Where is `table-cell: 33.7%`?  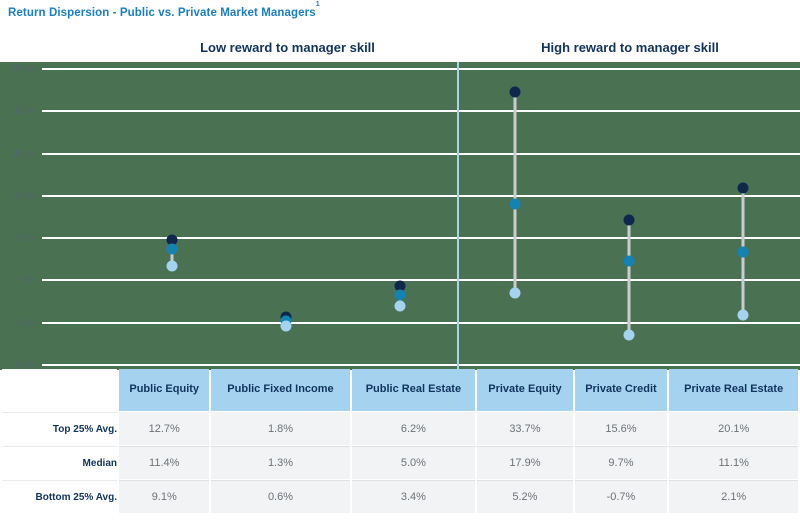
table-cell: 33.7% is located at coordinates (525, 428).